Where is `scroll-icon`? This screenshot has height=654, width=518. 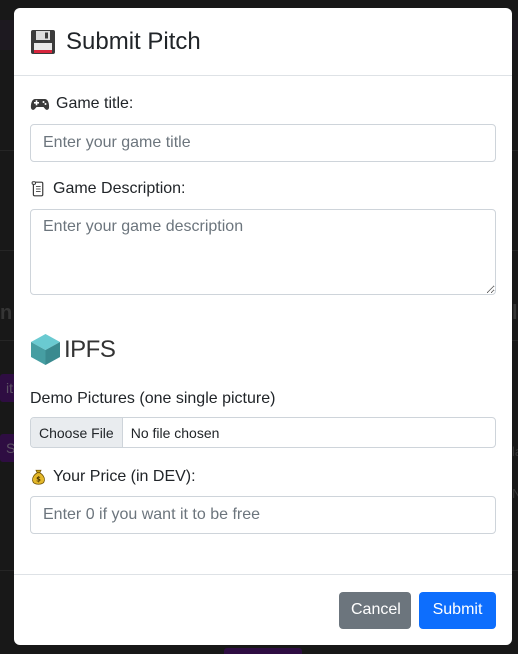
scroll-icon is located at coordinates (37, 189).